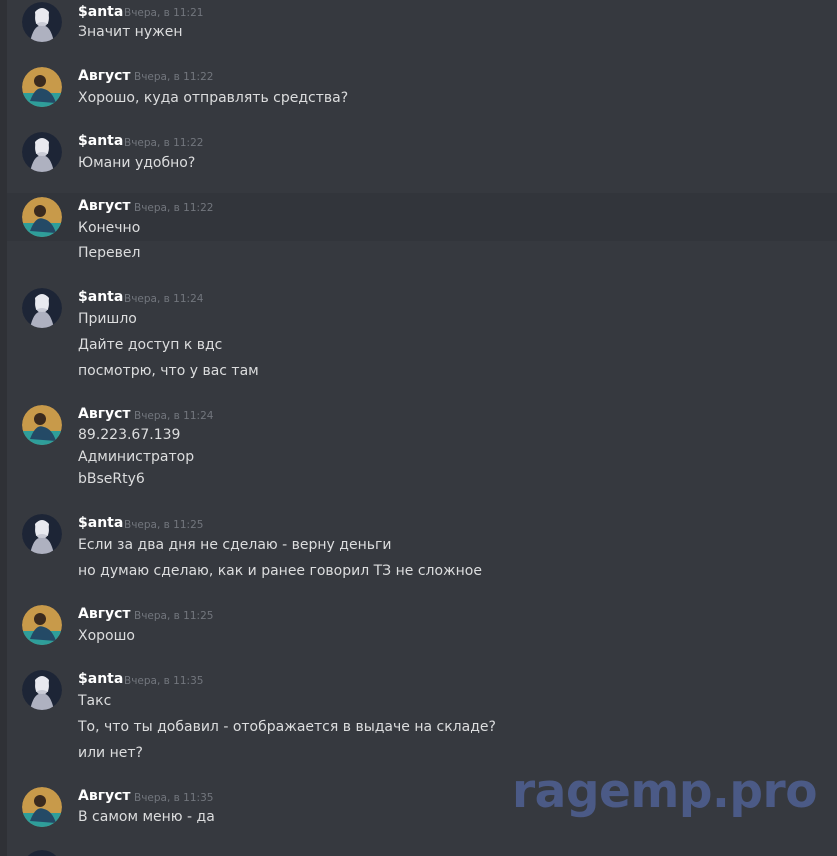  What do you see at coordinates (129, 435) in the screenshot?
I see `message-text: 89.223.67.139` at bounding box center [129, 435].